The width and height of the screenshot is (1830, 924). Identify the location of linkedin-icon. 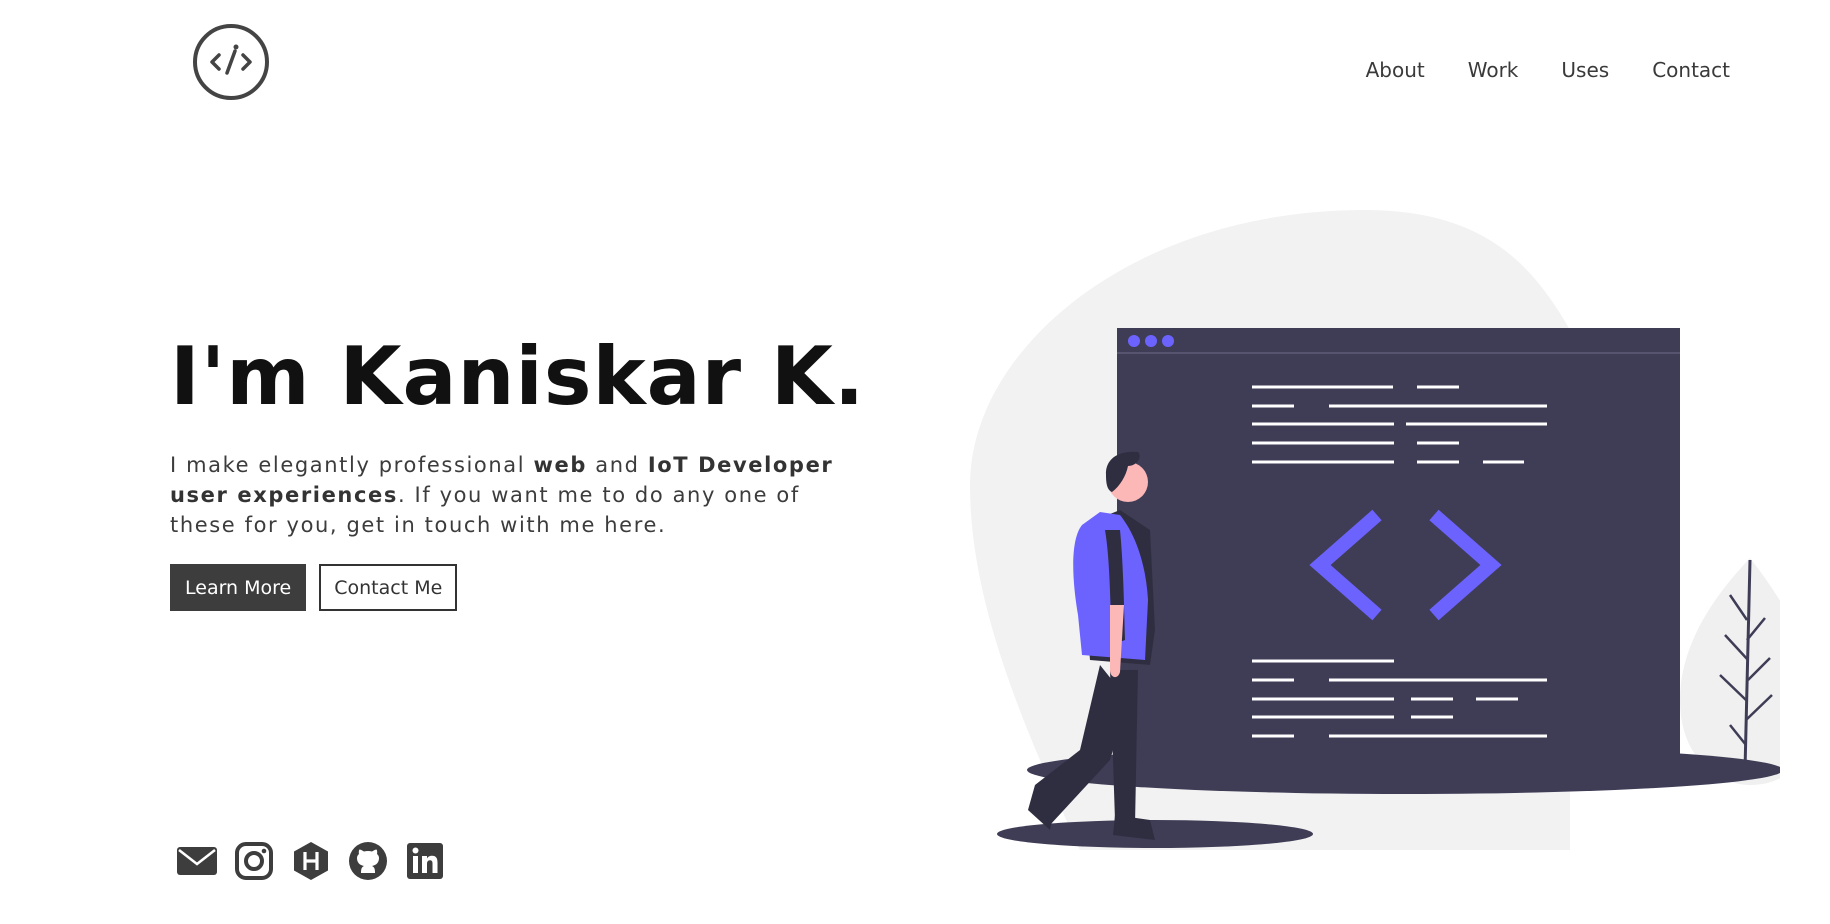
(425, 861).